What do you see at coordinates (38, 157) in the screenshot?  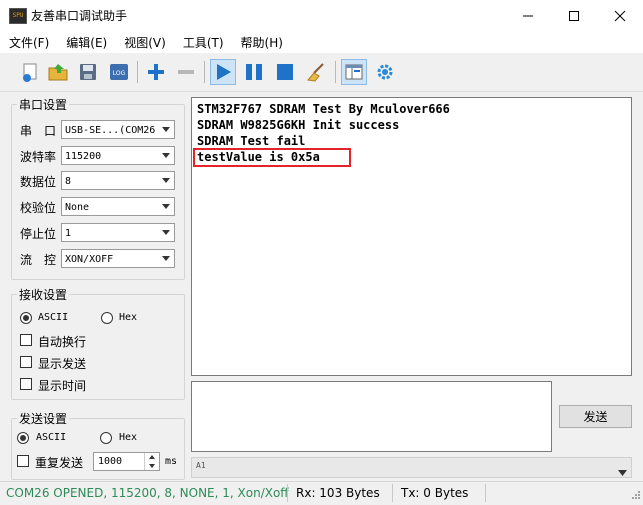 I see `baud-label: 波特率` at bounding box center [38, 157].